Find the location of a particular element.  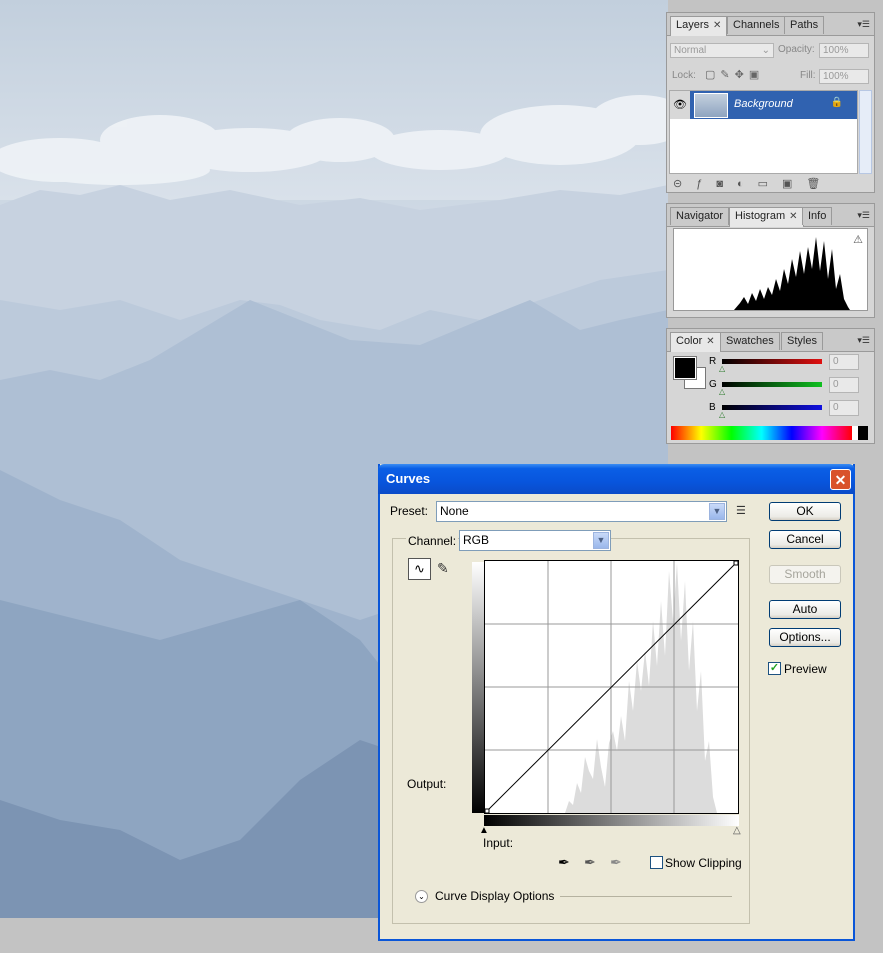

layer-thumbnail is located at coordinates (711, 105).